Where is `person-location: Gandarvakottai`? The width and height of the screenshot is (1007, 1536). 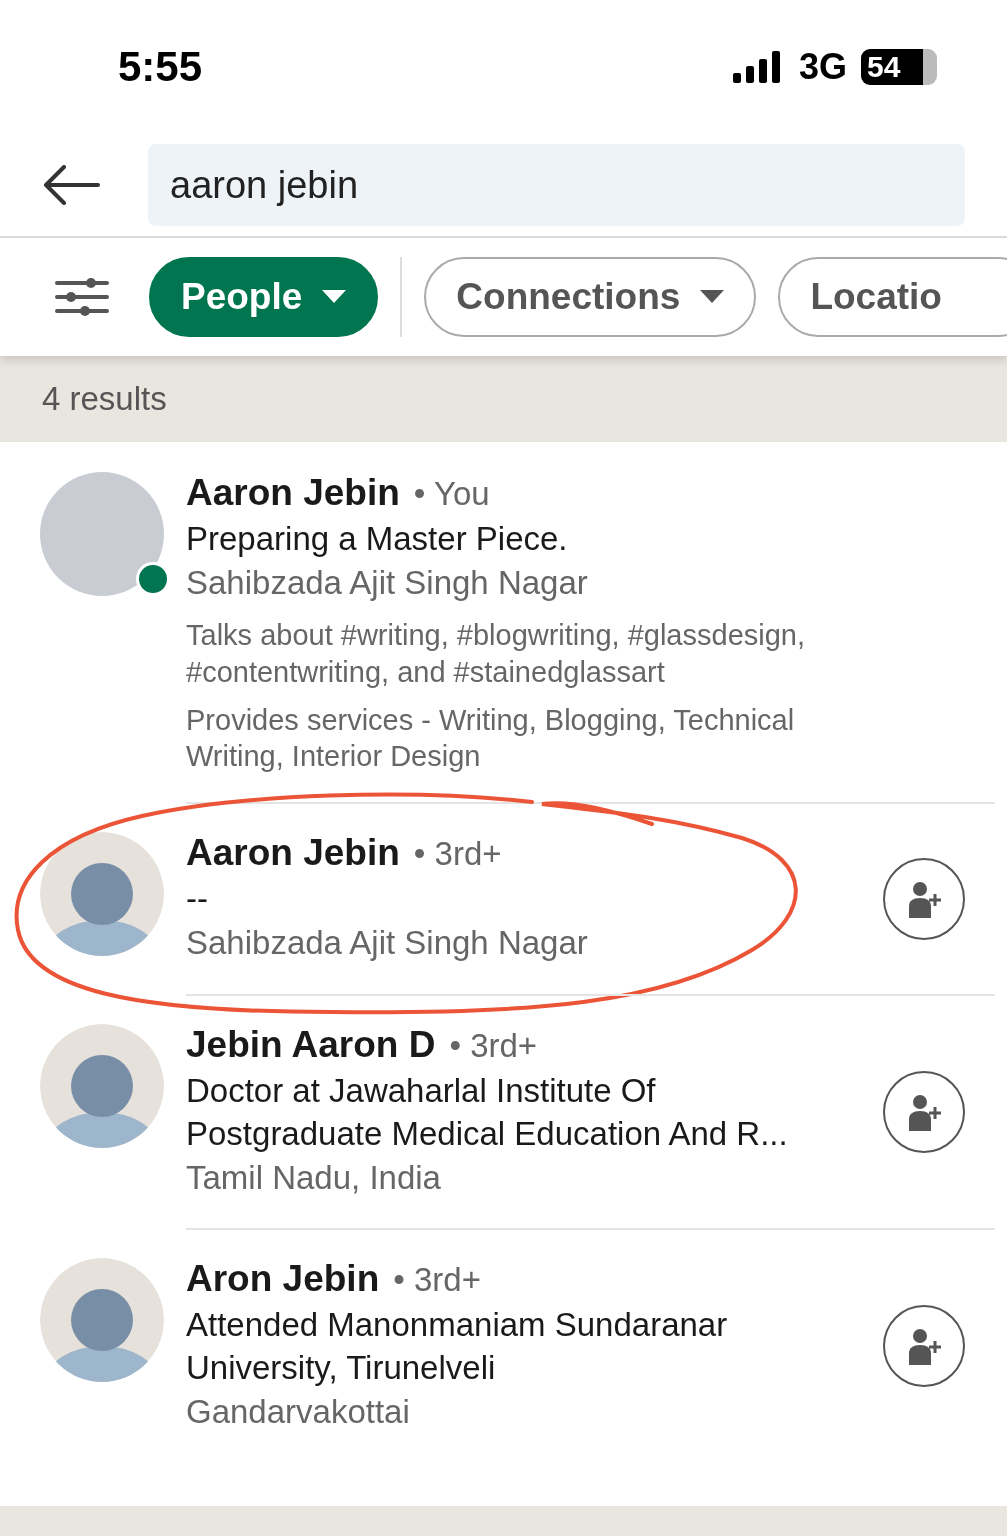
person-location: Gandarvakottai is located at coordinates (298, 1412).